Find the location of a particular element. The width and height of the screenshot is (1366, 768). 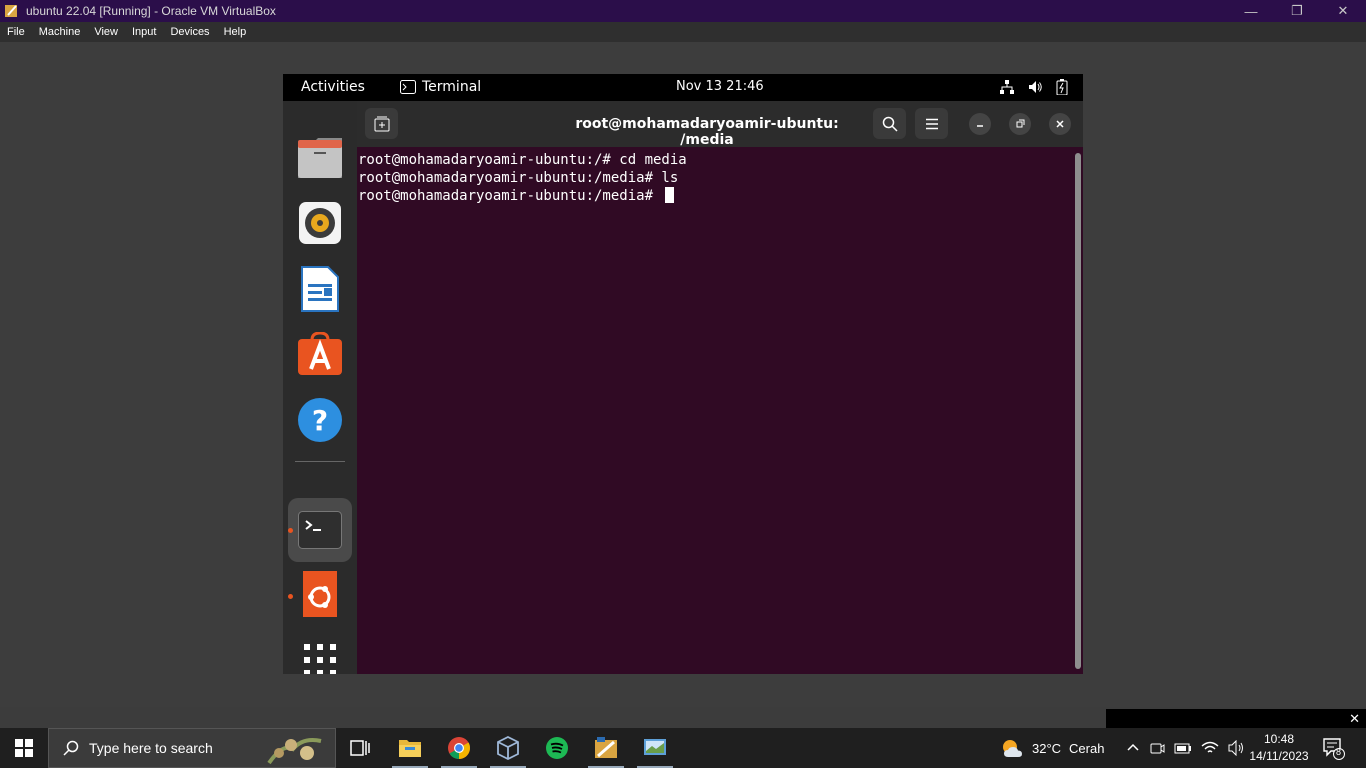

meet-now-icon is located at coordinates (1157, 748).